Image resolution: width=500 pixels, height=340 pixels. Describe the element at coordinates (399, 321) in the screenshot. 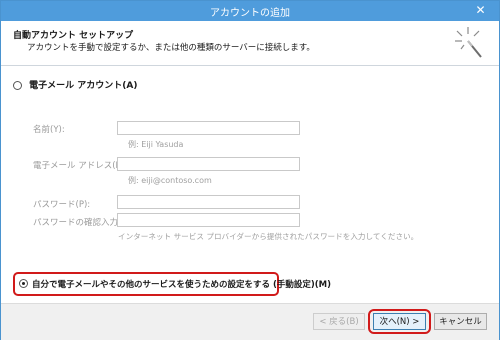

I see `next-button: 次へ(N) >` at that location.